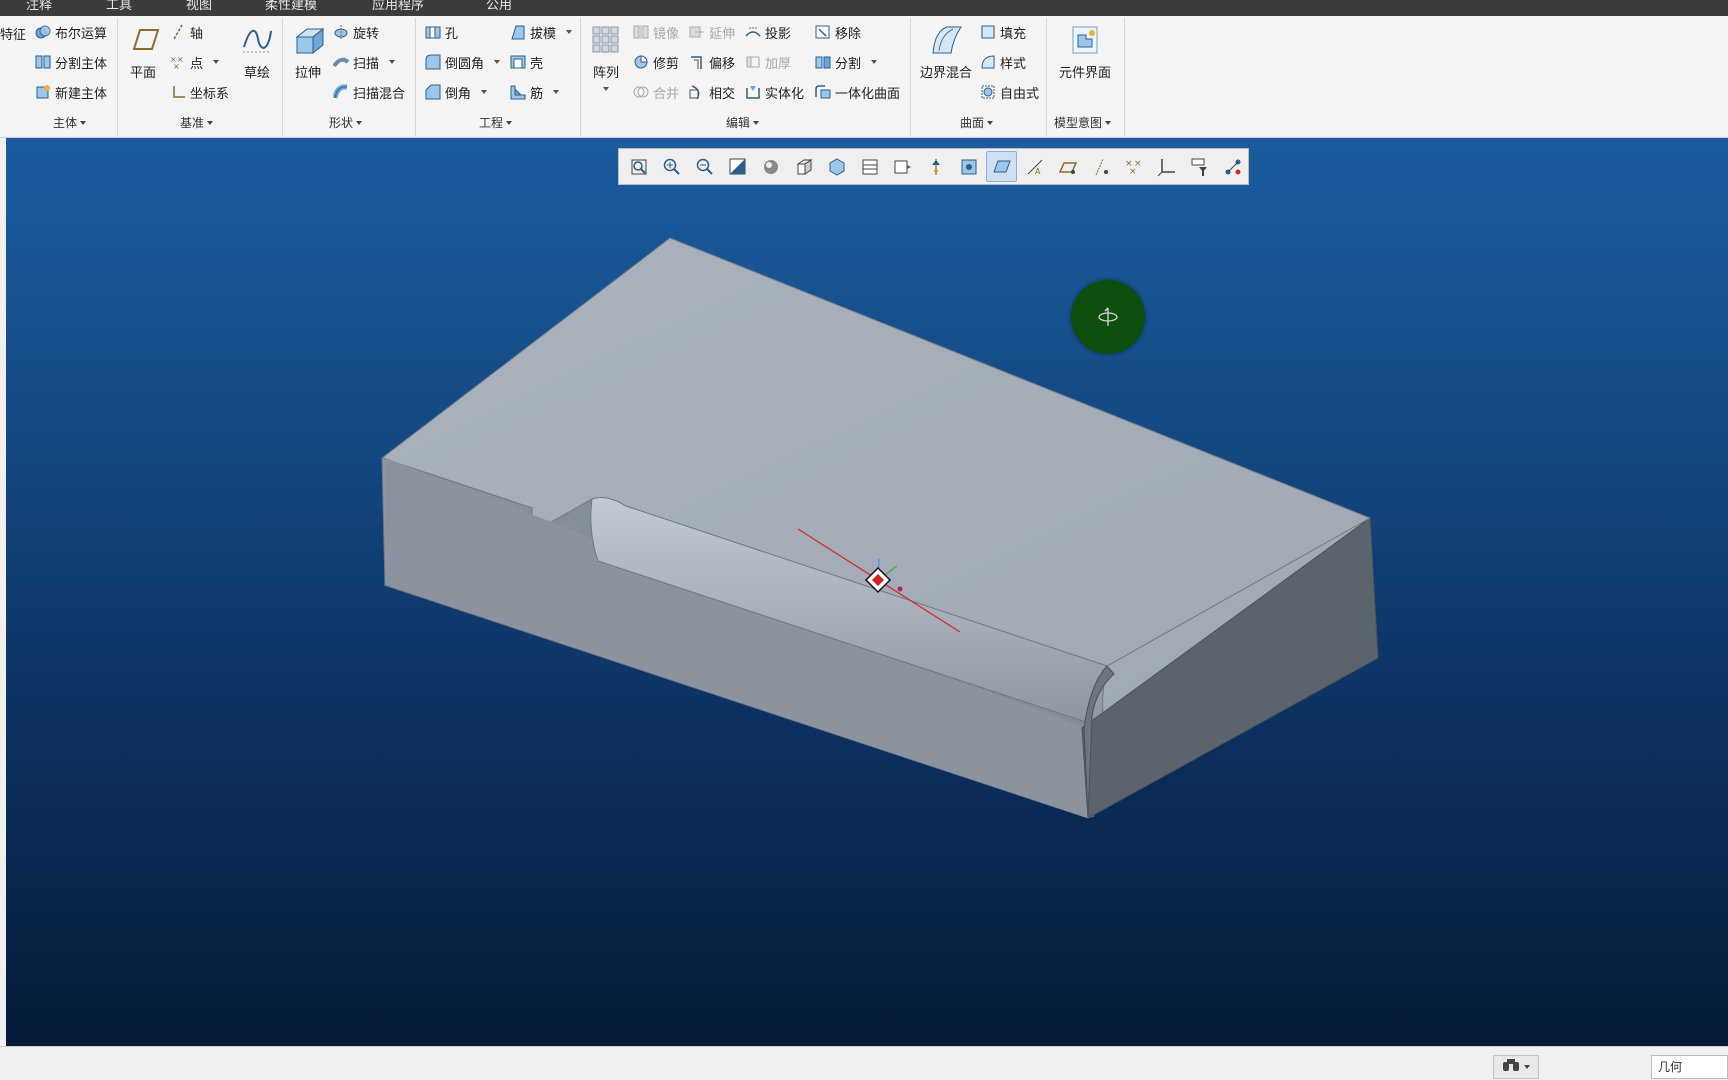 Image resolution: width=1728 pixels, height=1080 pixels. I want to click on plane-button: 平面, so click(143, 51).